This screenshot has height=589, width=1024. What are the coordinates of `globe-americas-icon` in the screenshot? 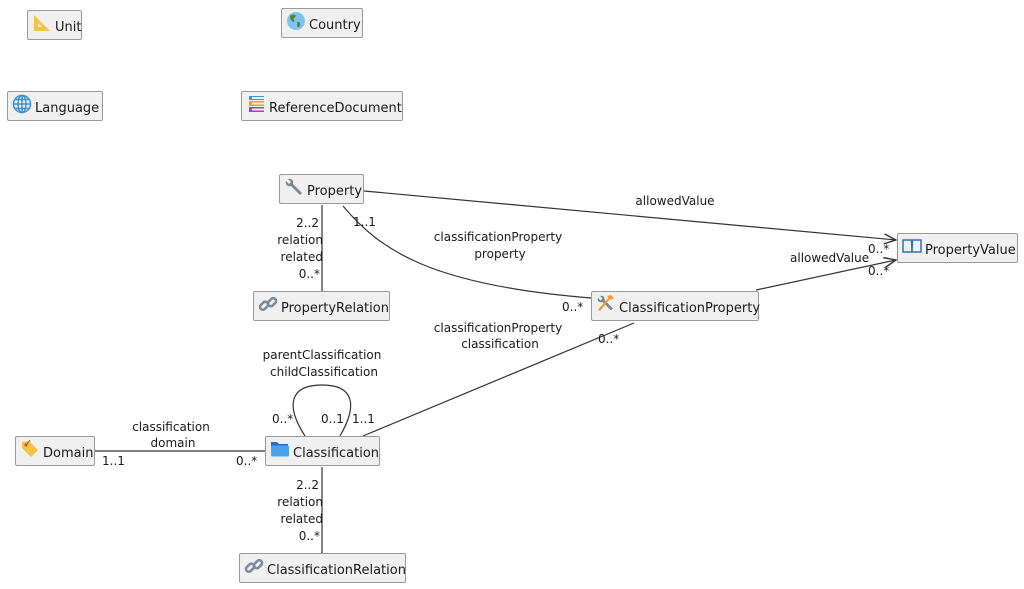 It's located at (296, 21).